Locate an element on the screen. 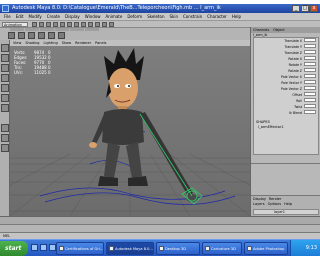 This screenshot has width=320, height=256. photoshop-icon is located at coordinates (249, 248).